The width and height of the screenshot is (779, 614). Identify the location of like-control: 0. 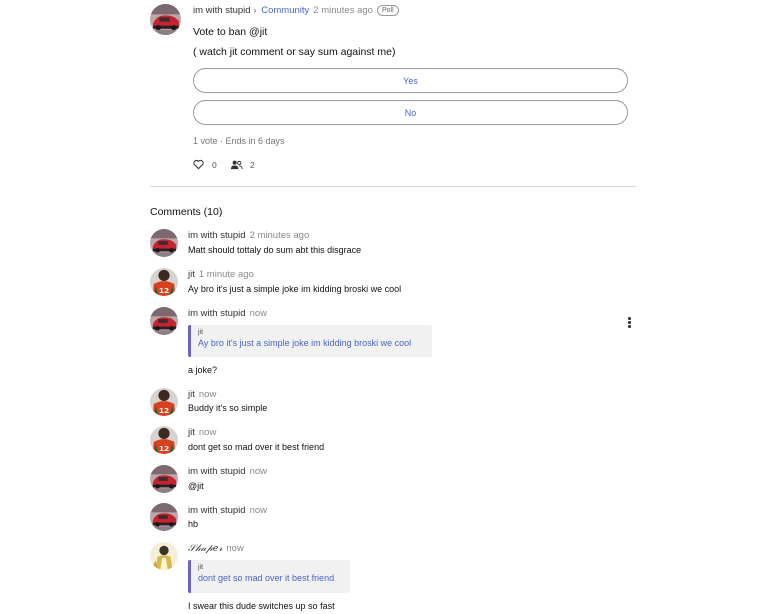
(205, 164).